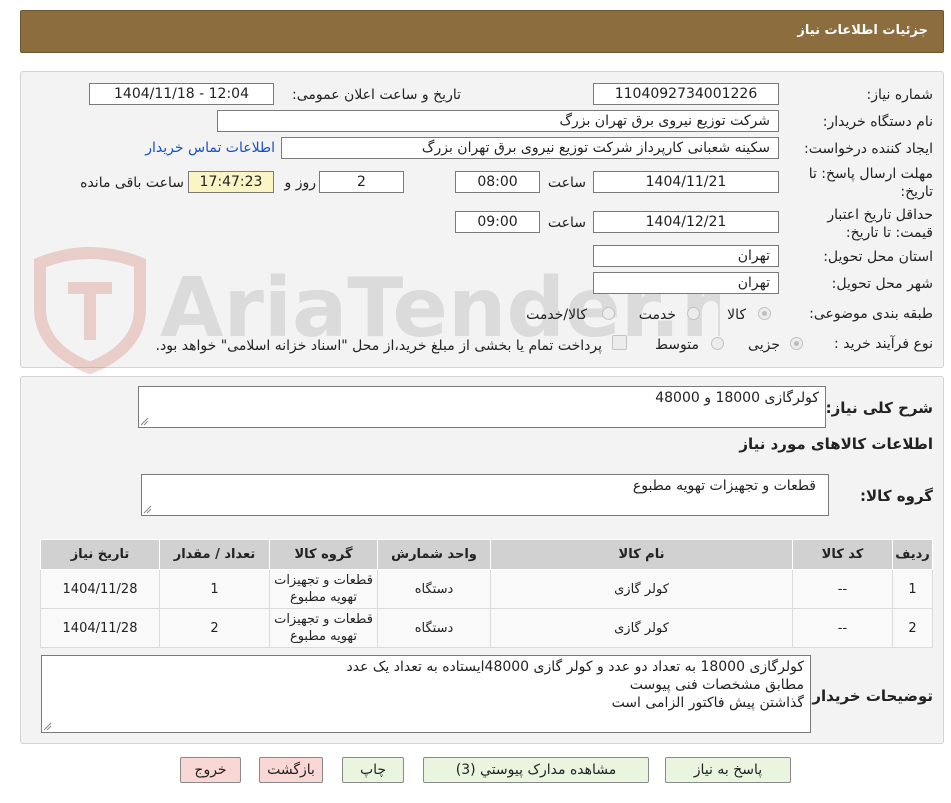 Image resolution: width=951 pixels, height=803 pixels. Describe the element at coordinates (677, 345) in the screenshot. I see `process-option-medium: متوسط` at that location.